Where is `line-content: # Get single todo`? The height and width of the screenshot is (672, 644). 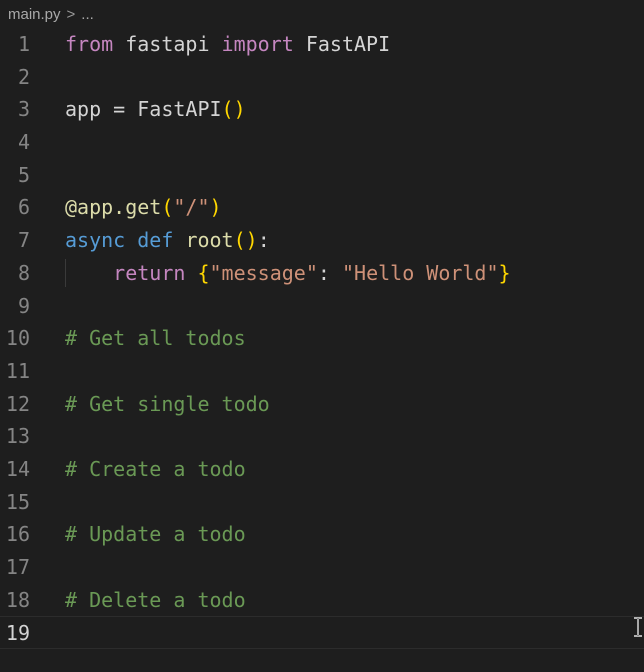
line-content: # Get single todo is located at coordinates (167, 404).